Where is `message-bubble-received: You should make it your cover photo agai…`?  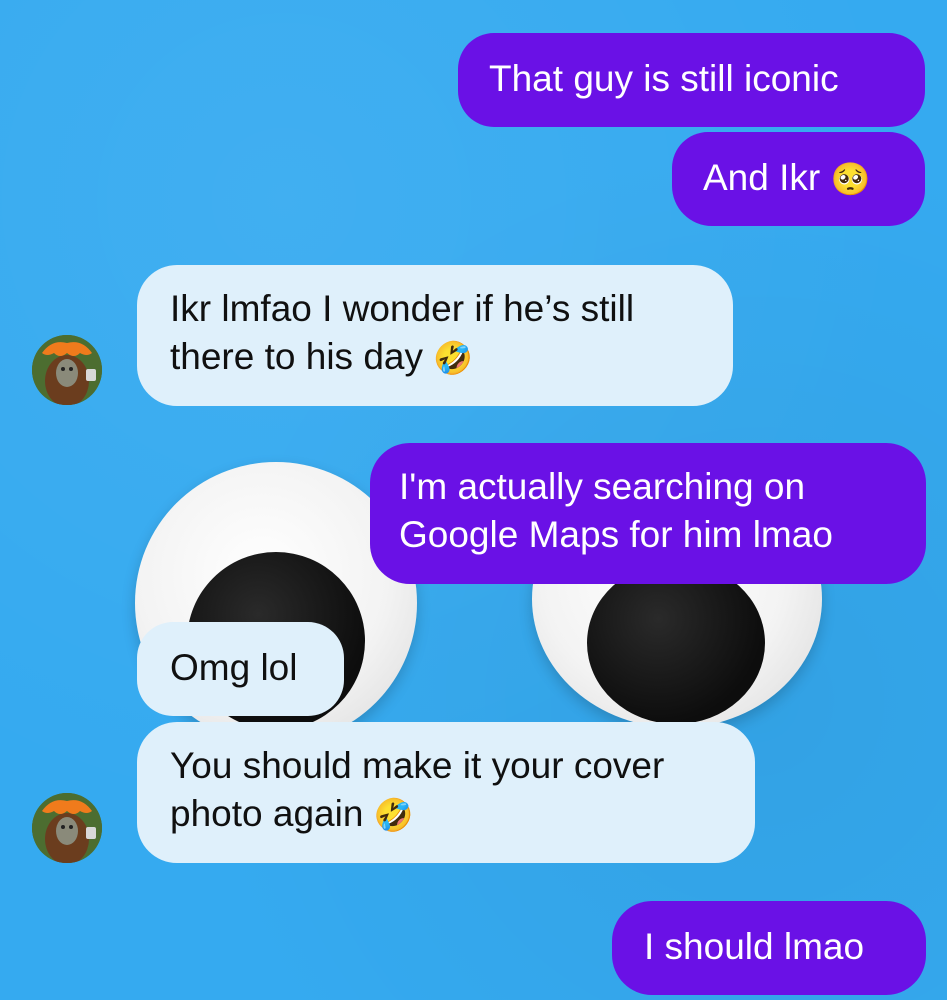 message-bubble-received: You should make it your cover photo agai… is located at coordinates (446, 792).